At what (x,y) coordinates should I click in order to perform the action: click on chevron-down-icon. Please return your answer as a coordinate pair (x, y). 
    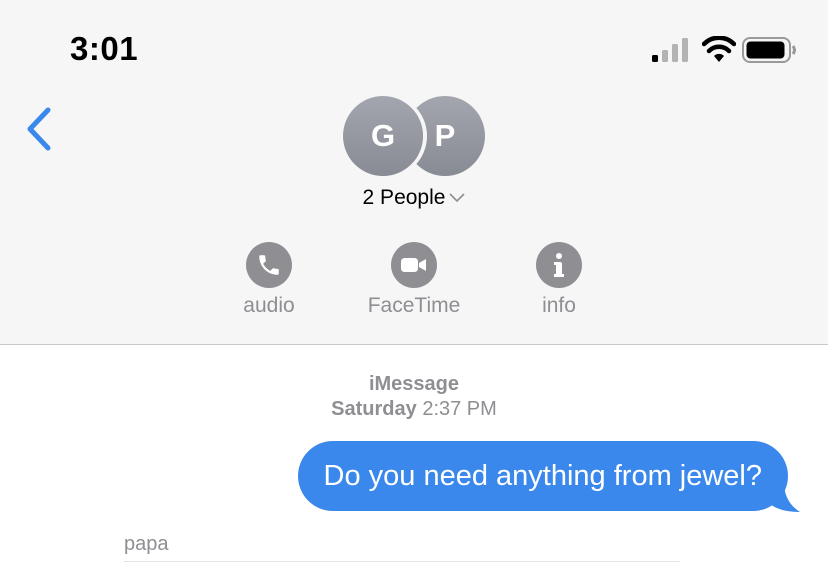
    Looking at the image, I should click on (457, 198).